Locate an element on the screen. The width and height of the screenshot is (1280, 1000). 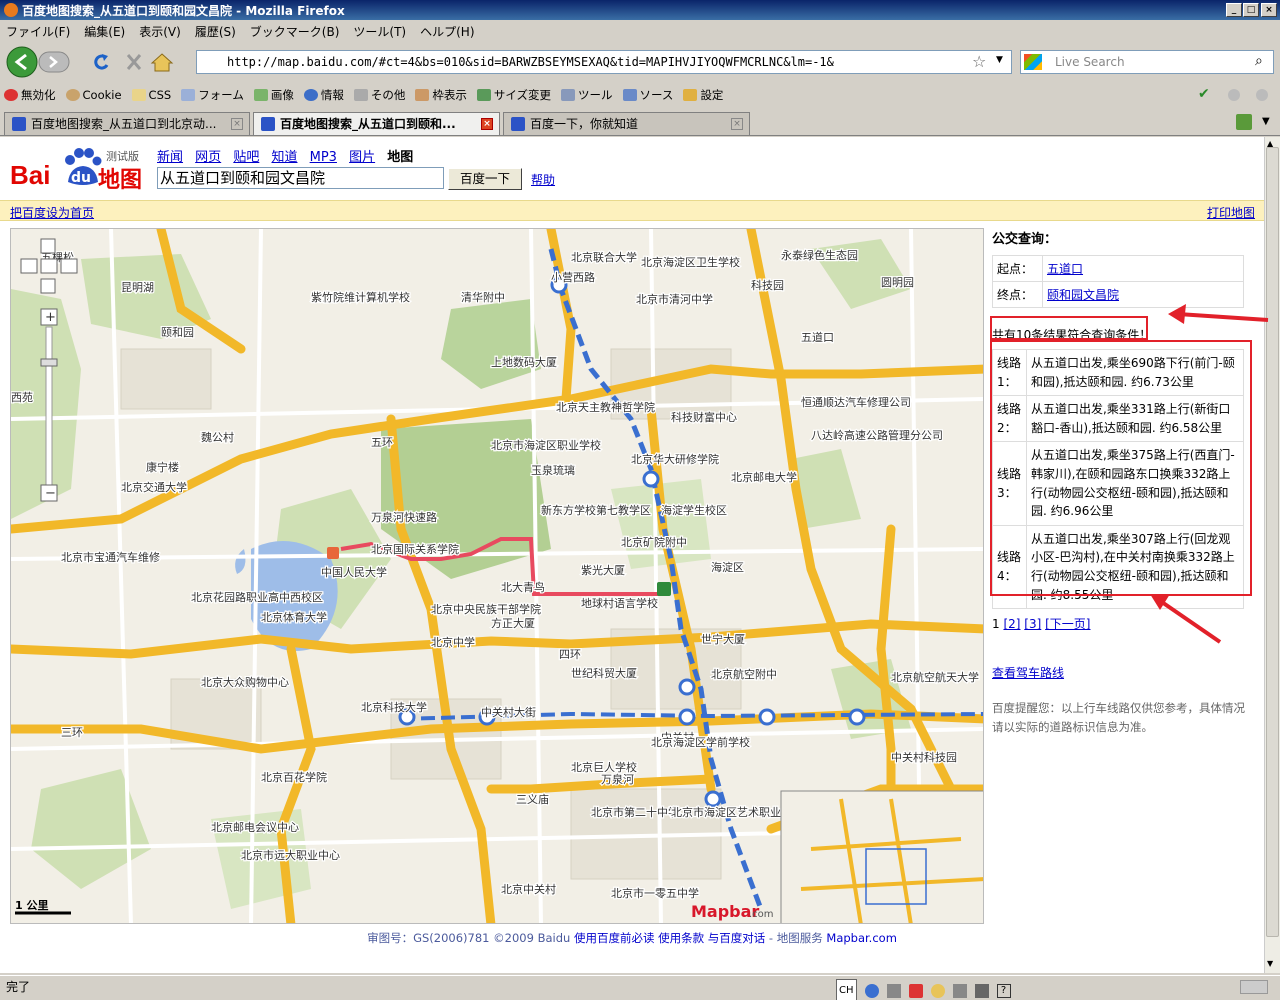
ime-ch-icon: CH is located at coordinates (846, 989).